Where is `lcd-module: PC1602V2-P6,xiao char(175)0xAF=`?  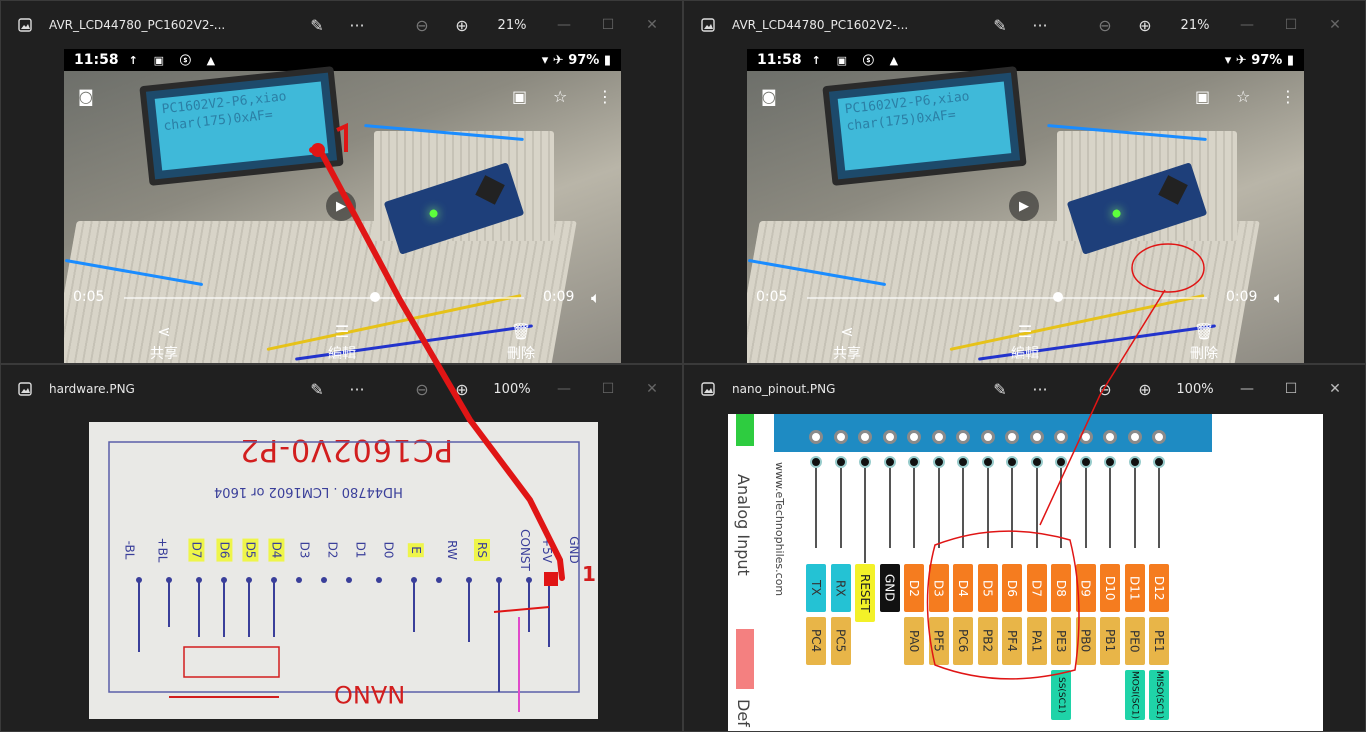
lcd-module: PC1602V2-P6,xiao char(175)0xAF= is located at coordinates (241, 126).